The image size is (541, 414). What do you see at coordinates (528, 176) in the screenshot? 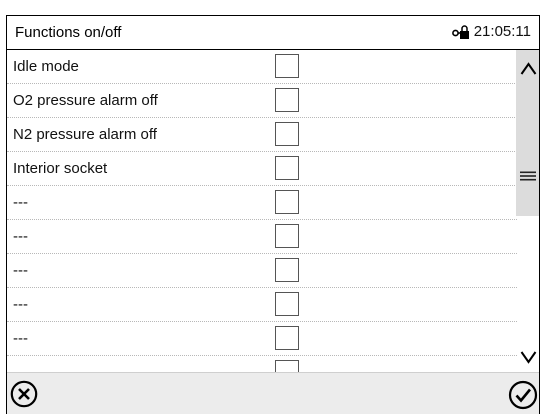
I see `menu-grip-icon` at bounding box center [528, 176].